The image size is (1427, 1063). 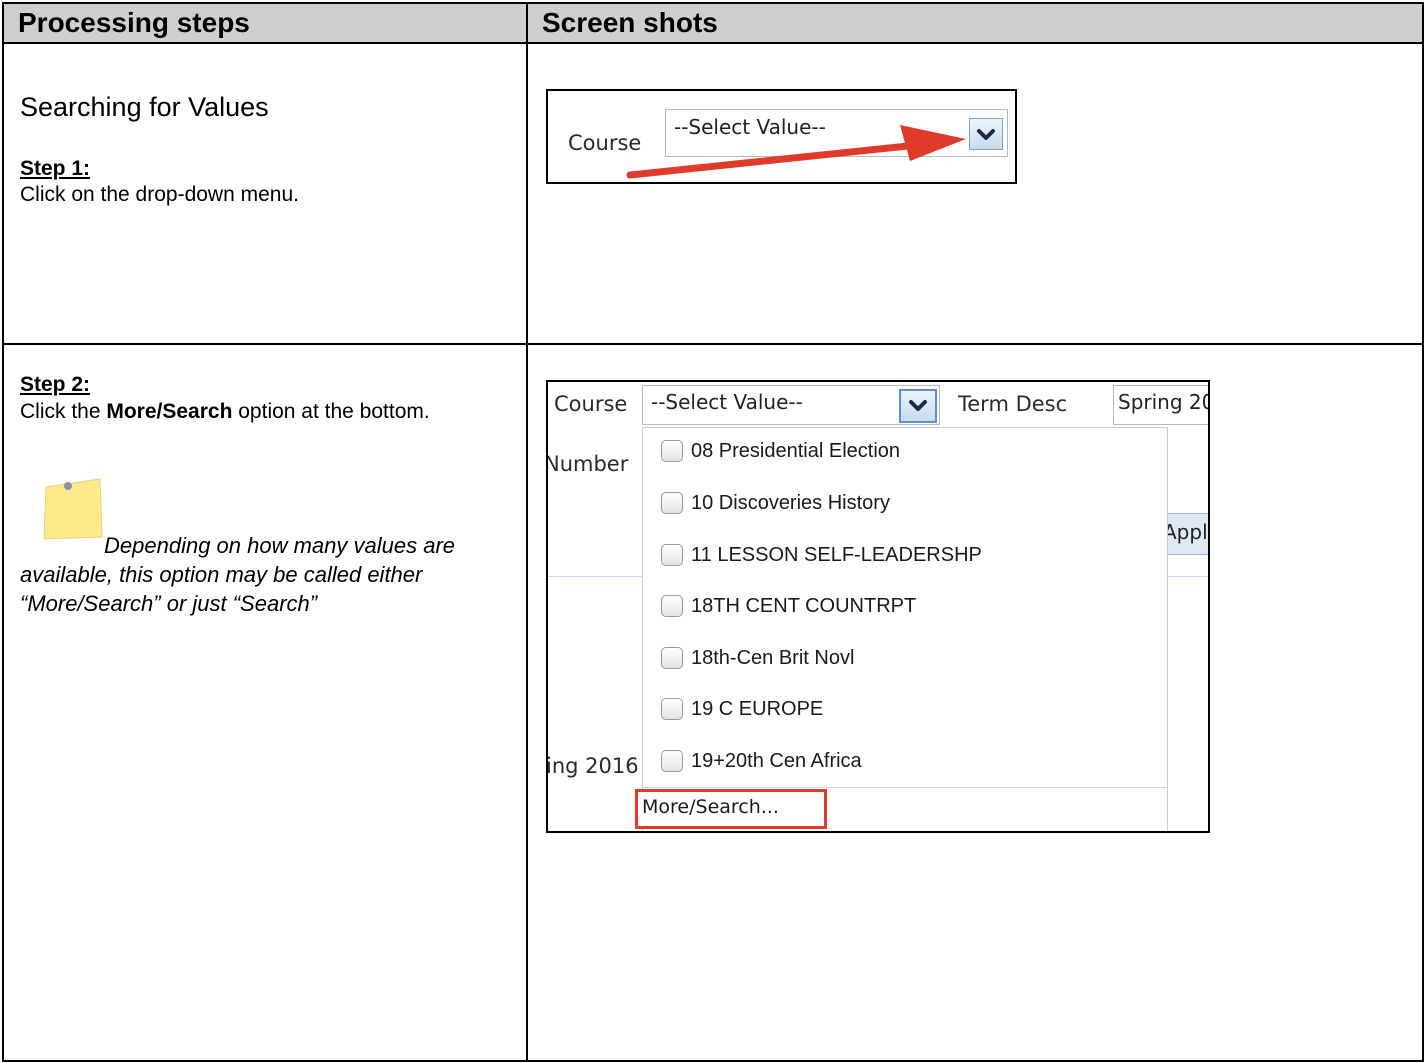 I want to click on step1-label: Step 1:, so click(x=55, y=168).